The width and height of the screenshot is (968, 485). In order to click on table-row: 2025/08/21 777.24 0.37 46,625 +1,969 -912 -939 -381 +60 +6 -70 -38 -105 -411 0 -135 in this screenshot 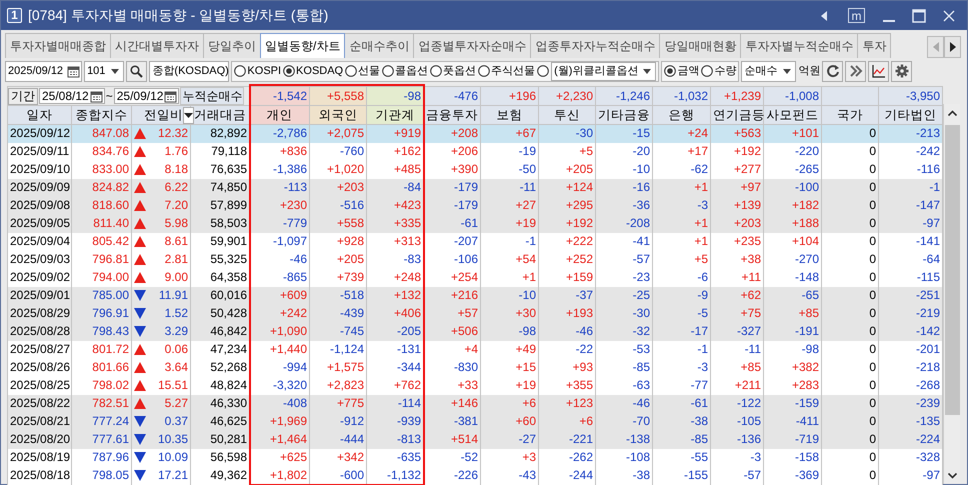, I will do `click(475, 421)`.